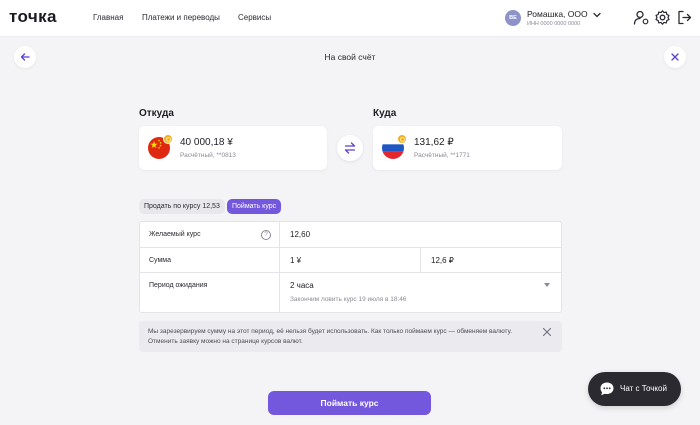 Image resolution: width=700 pixels, height=425 pixels. What do you see at coordinates (254, 17) in the screenshot?
I see `nav-link-services: Сервисы` at bounding box center [254, 17].